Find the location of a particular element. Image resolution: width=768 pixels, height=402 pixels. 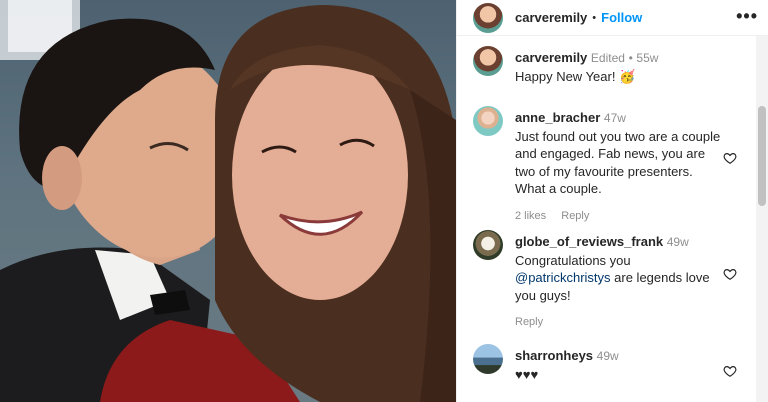

post-header: carveremily • Follow ••• is located at coordinates (612, 18).